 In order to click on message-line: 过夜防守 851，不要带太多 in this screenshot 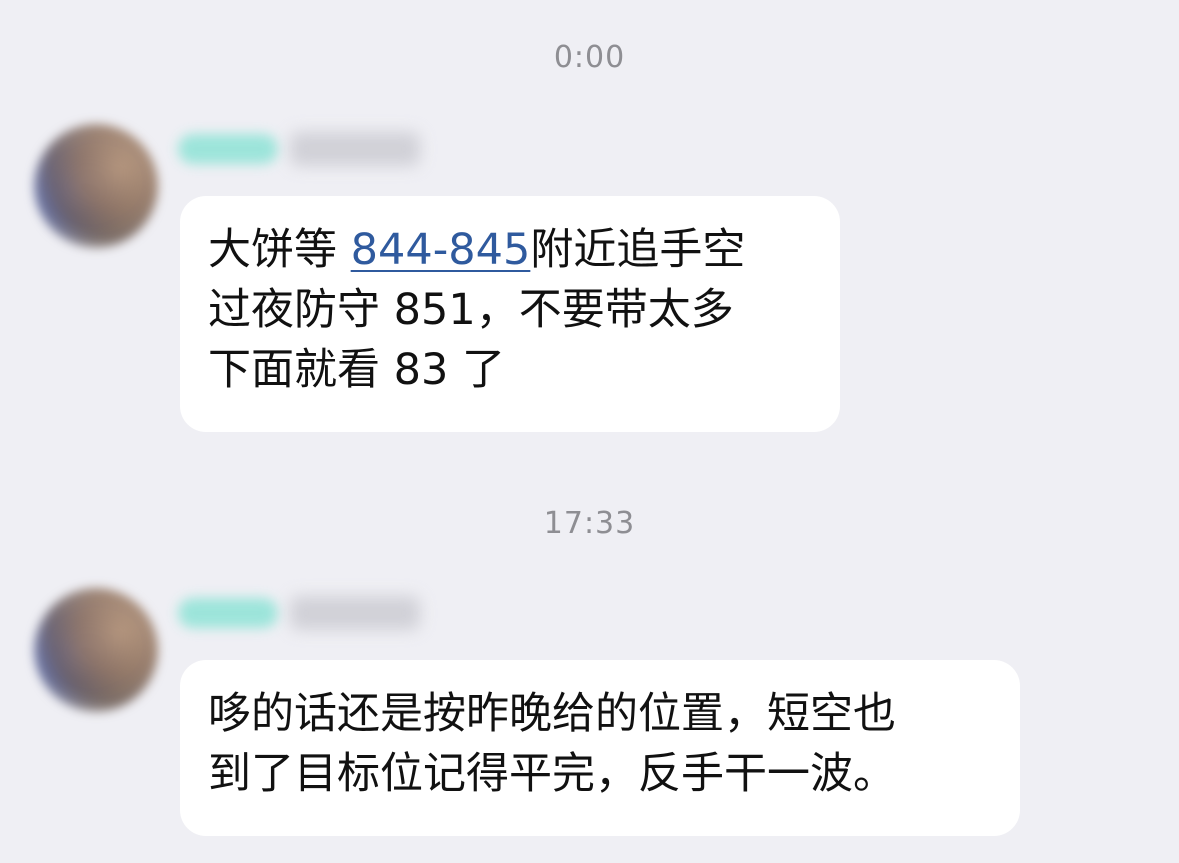, I will do `click(471, 310)`.